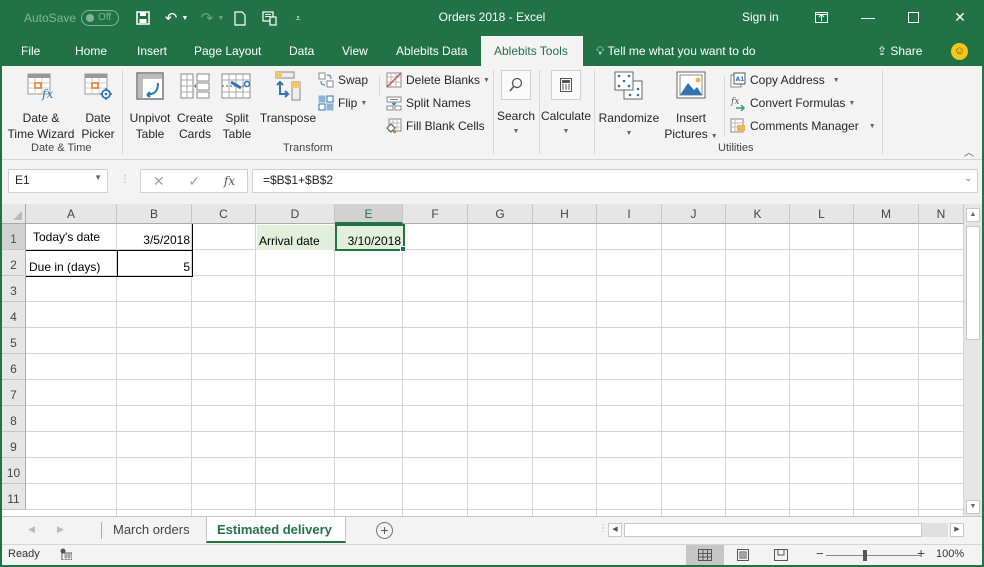 This screenshot has height=567, width=984. I want to click on collapse-ribbon-icon: ︿, so click(969, 151).